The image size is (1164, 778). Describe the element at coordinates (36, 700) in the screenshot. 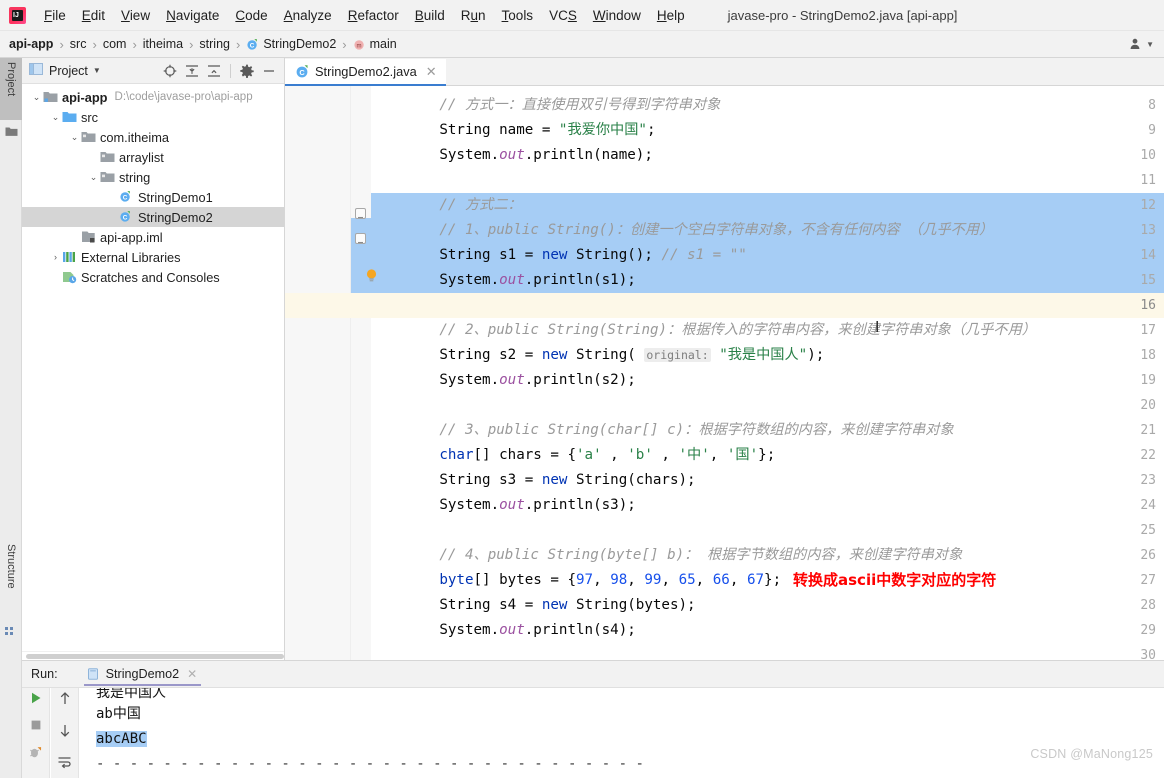

I see `rerun-button` at that location.